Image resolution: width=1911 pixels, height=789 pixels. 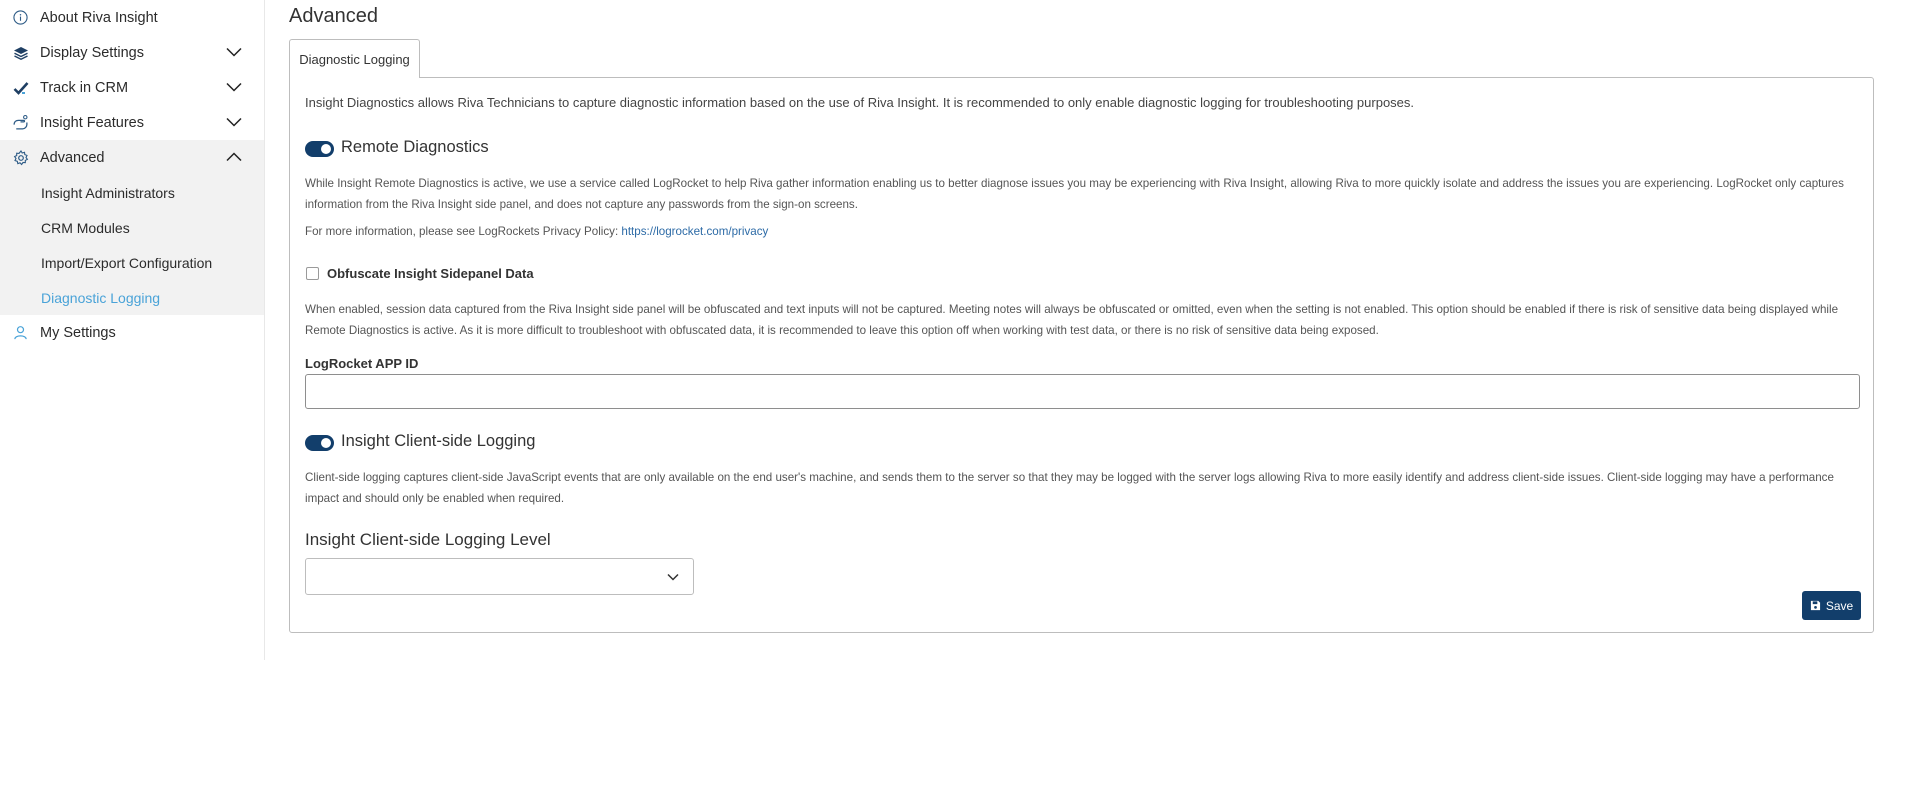 What do you see at coordinates (132, 227) in the screenshot?
I see `sidebar-subitem-crm-modules: CRM Modules` at bounding box center [132, 227].